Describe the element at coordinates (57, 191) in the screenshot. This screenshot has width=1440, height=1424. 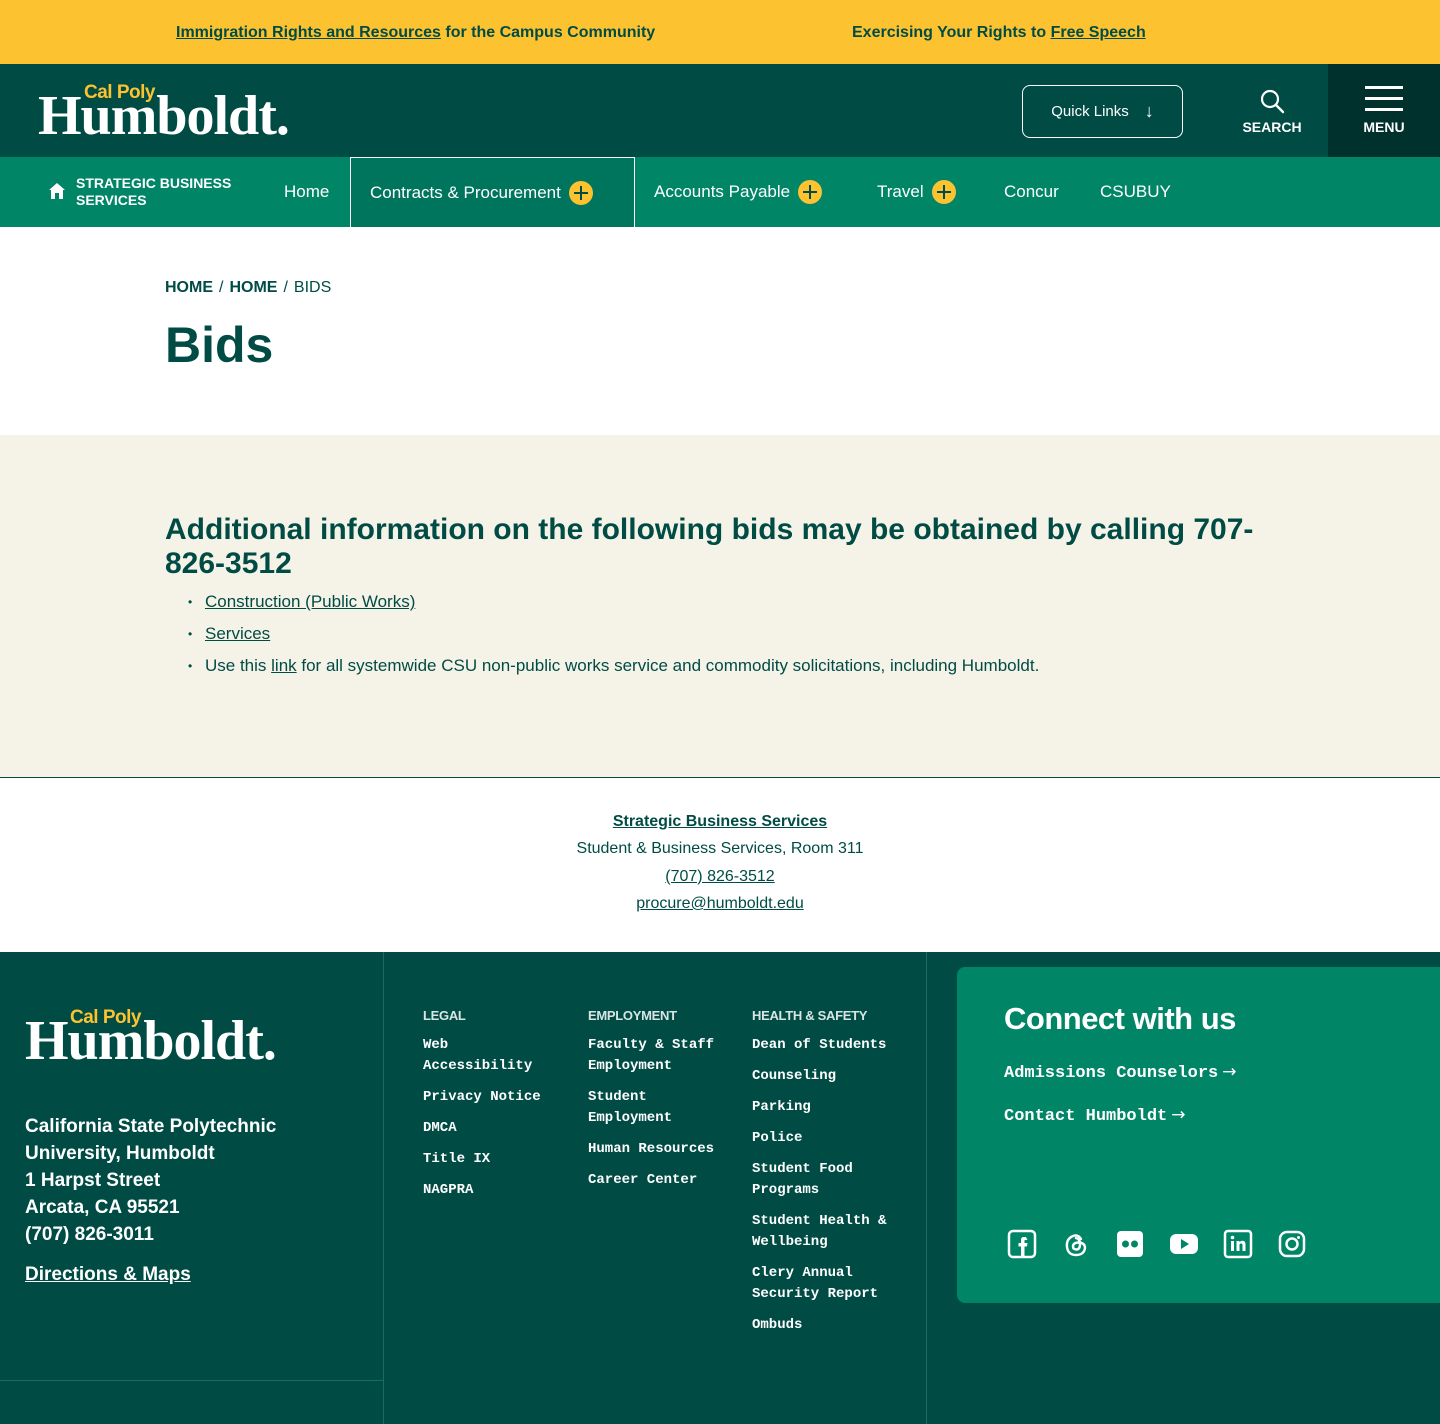
I see `home-icon` at that location.